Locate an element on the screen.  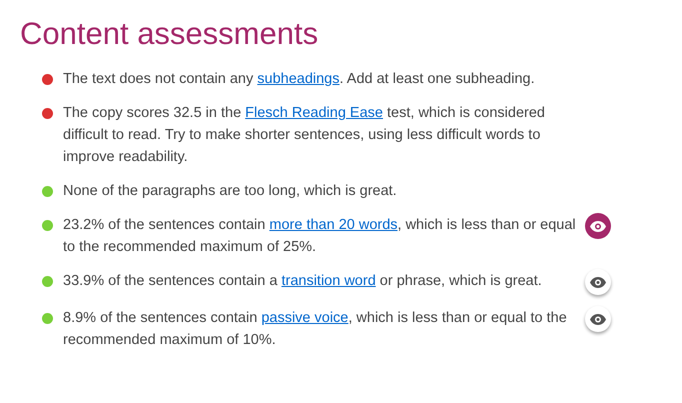
text-link: transition word is located at coordinates (328, 281).